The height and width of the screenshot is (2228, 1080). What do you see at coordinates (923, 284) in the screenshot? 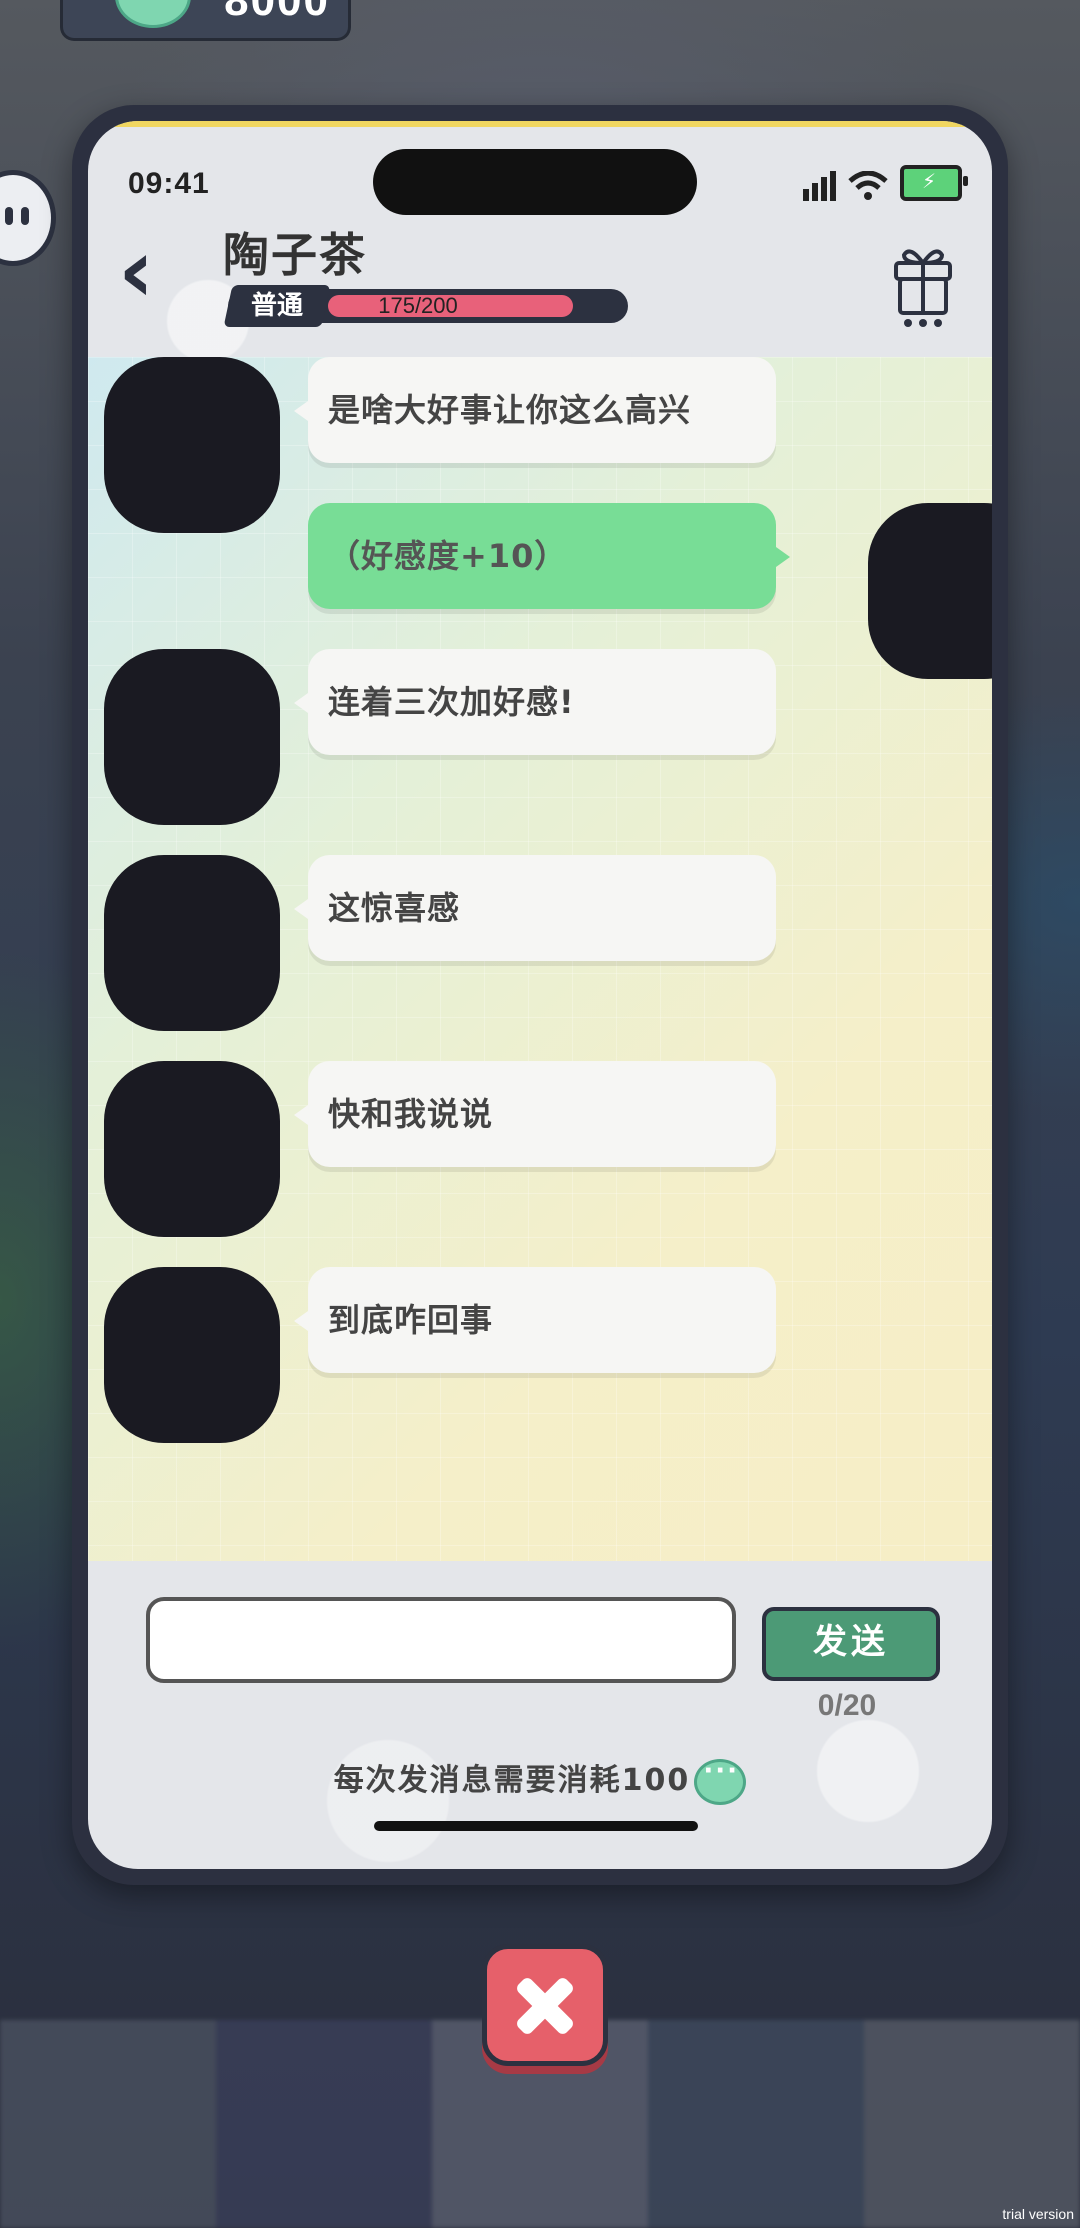
I see `gift-icon` at bounding box center [923, 284].